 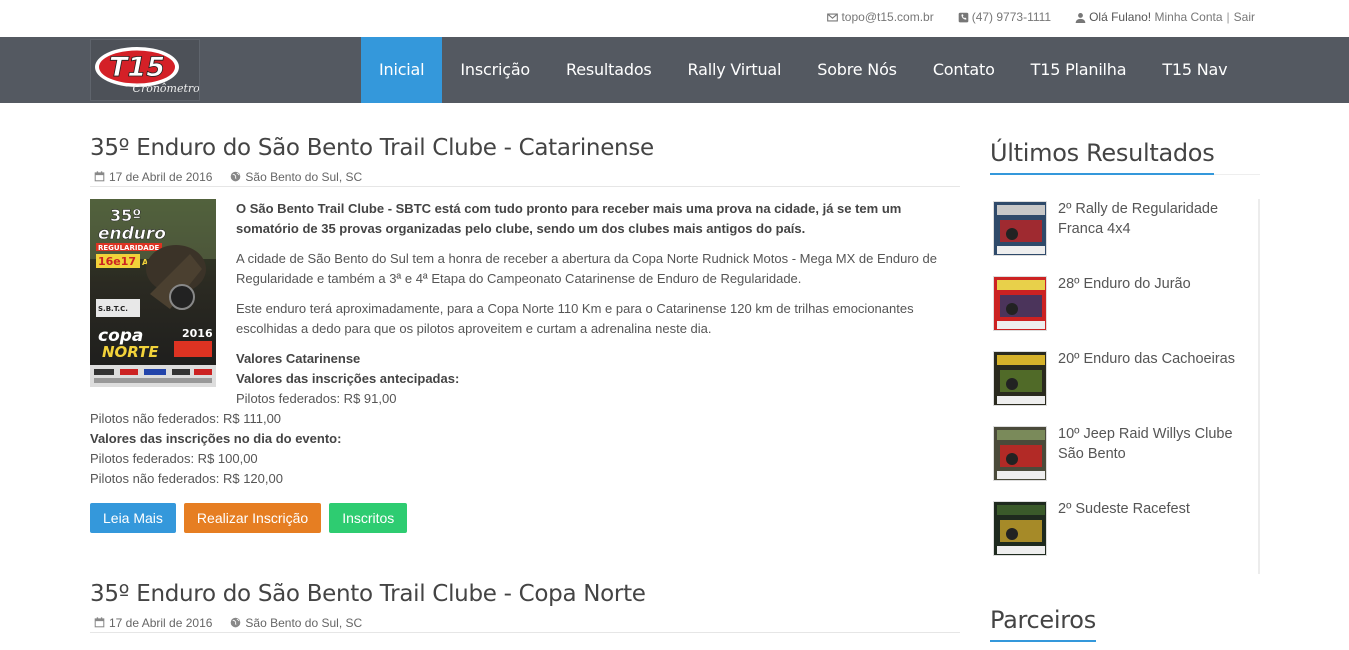 What do you see at coordinates (174, 458) in the screenshot?
I see `day-federated: Pilotos federados: R$ 100,00` at bounding box center [174, 458].